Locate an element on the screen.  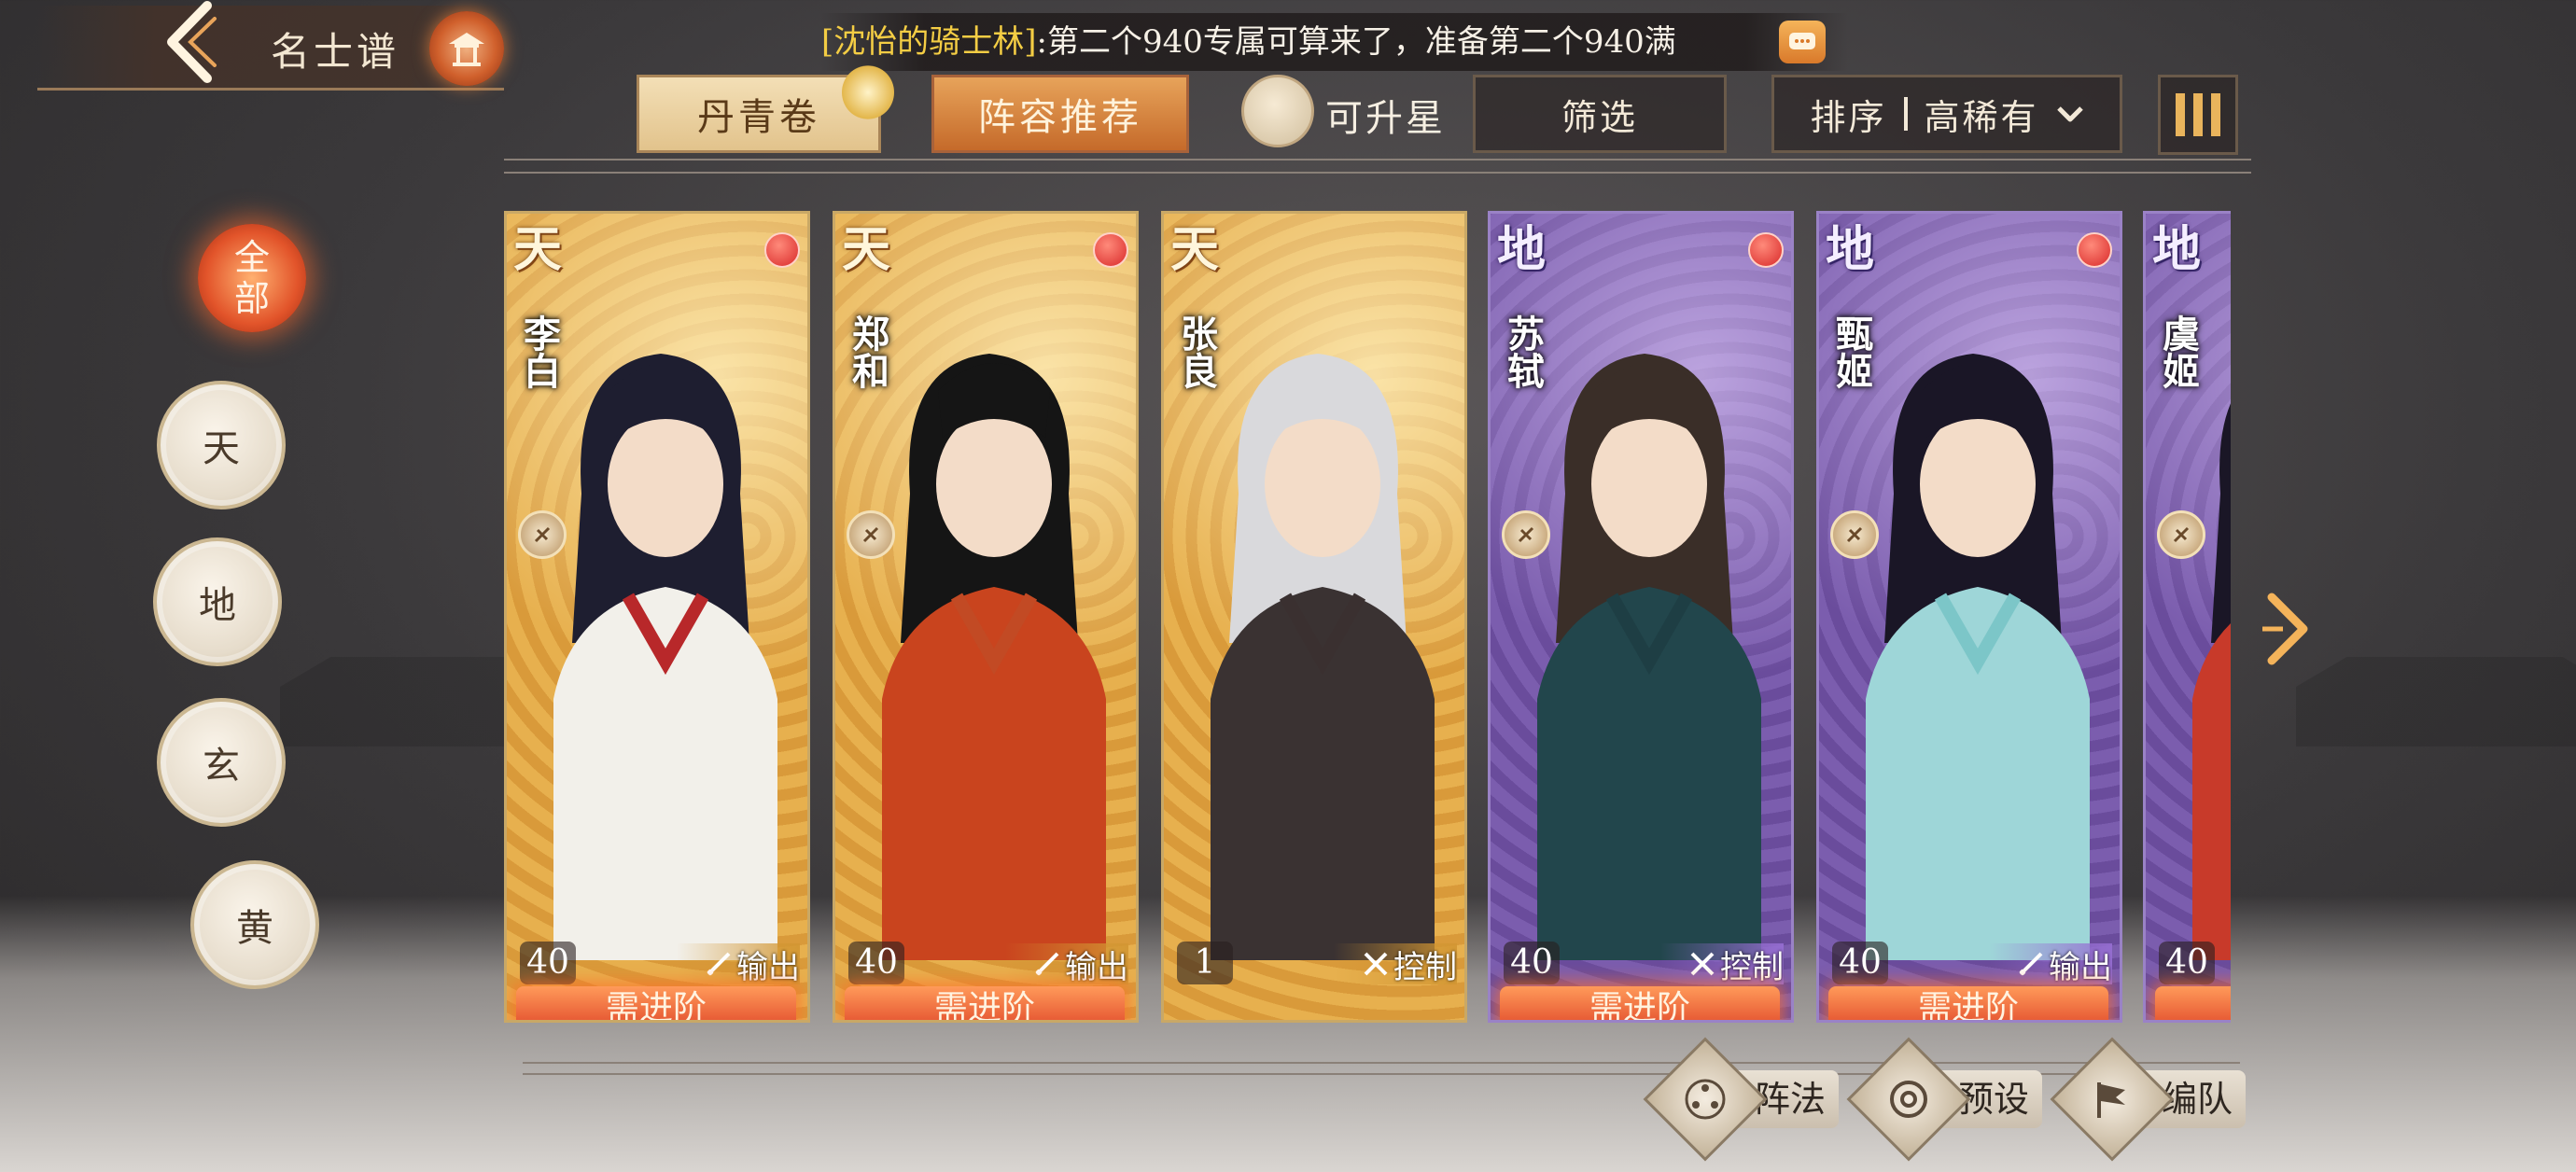
formation-icon-frame is located at coordinates (1705, 1099).